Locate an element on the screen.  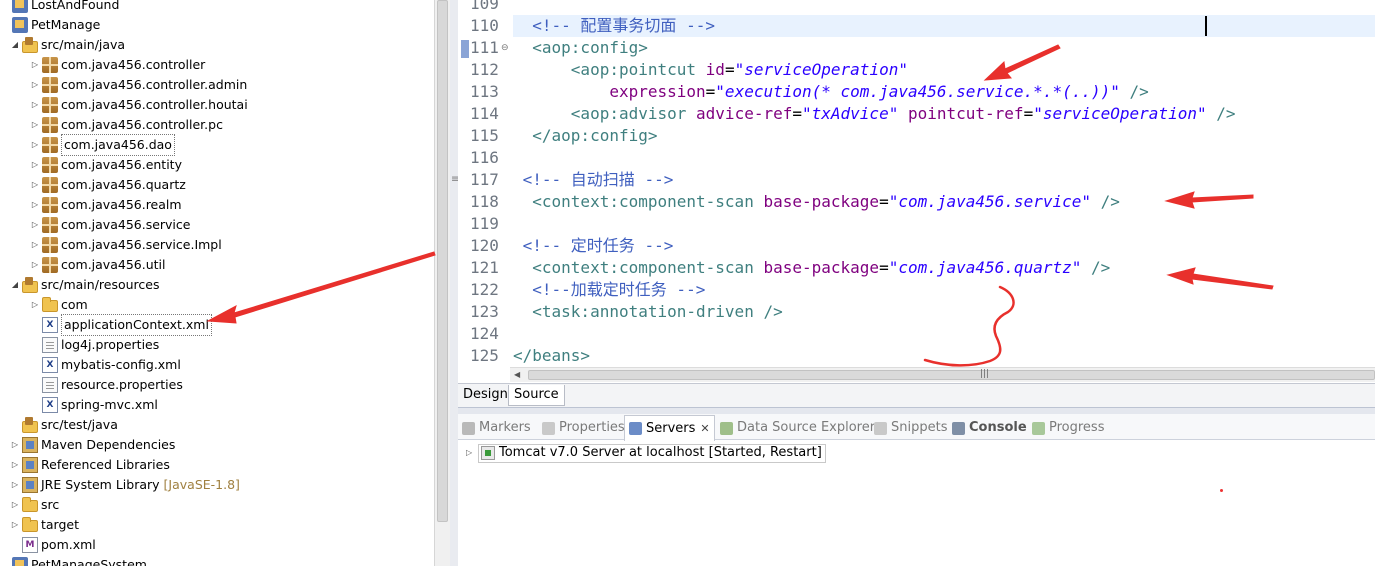
tree-item-label: pom.xml is located at coordinates (68, 544).